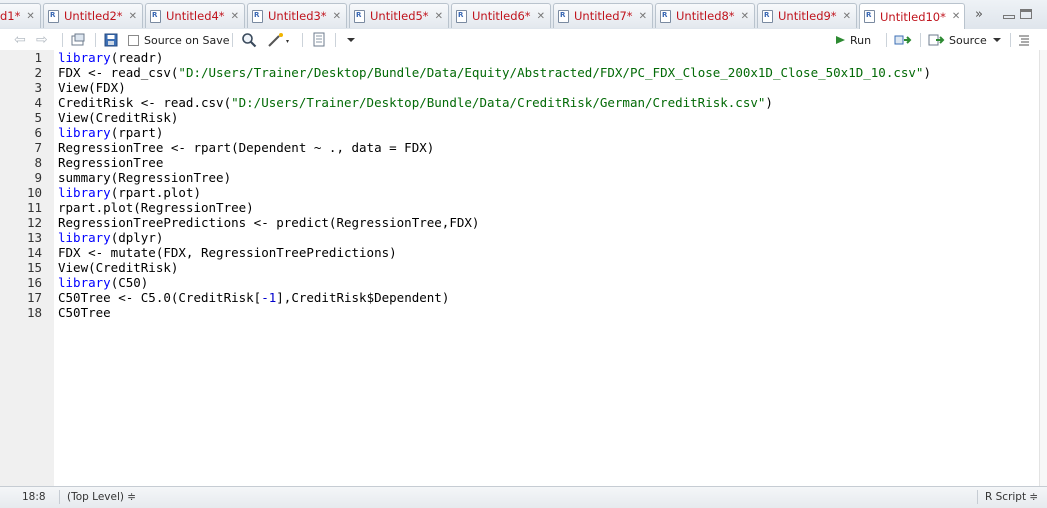 Image resolution: width=1047 pixels, height=508 pixels. I want to click on tab-untitled3: Untitled3* ✕, so click(297, 15).